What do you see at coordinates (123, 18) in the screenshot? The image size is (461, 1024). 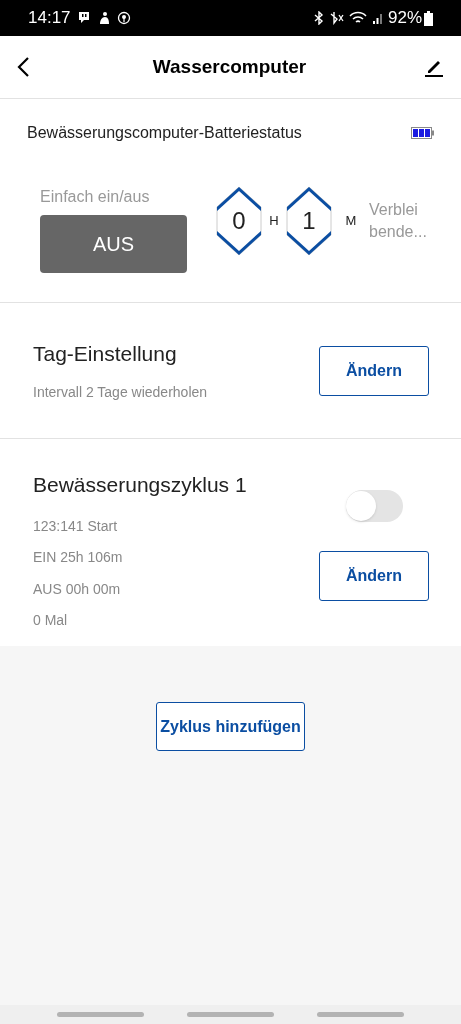 I see `pin-icon` at bounding box center [123, 18].